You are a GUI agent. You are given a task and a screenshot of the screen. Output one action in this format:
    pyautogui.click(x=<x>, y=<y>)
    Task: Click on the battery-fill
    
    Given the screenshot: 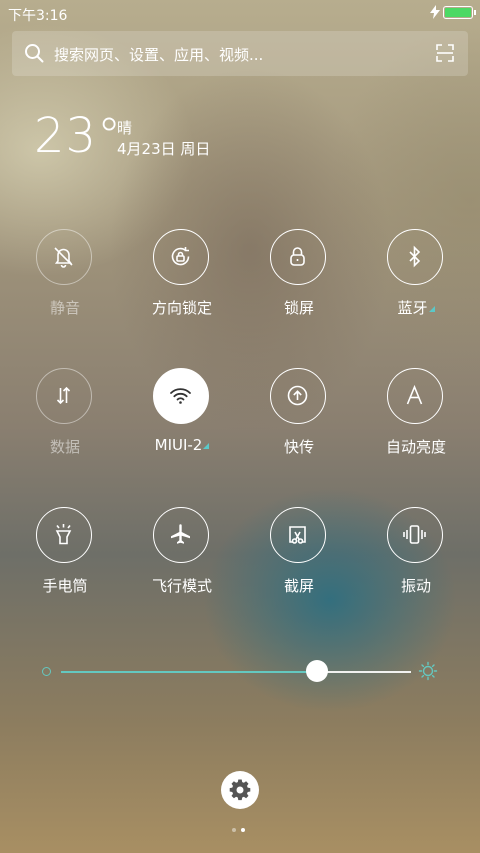 What is the action you would take?
    pyautogui.click(x=458, y=12)
    